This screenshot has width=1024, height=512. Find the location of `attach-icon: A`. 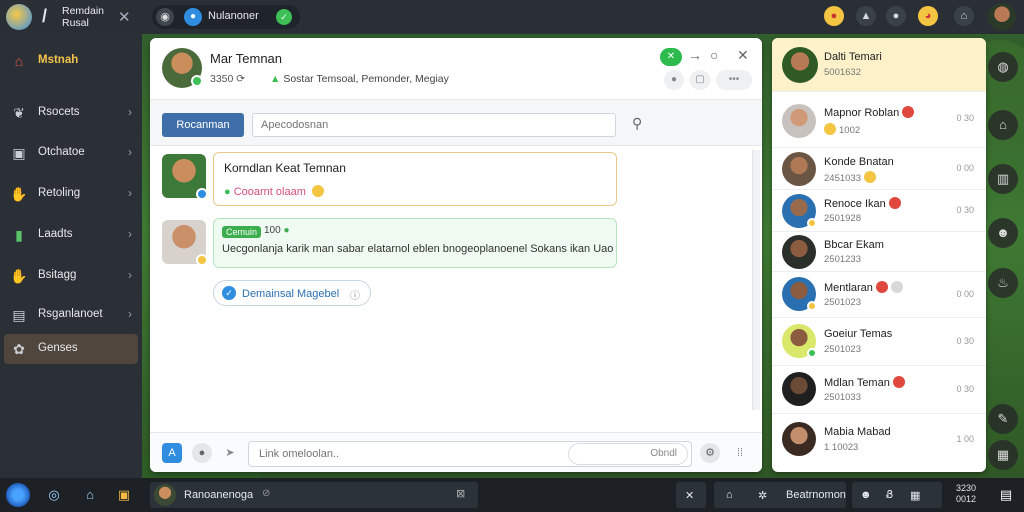

attach-icon: A is located at coordinates (172, 453).